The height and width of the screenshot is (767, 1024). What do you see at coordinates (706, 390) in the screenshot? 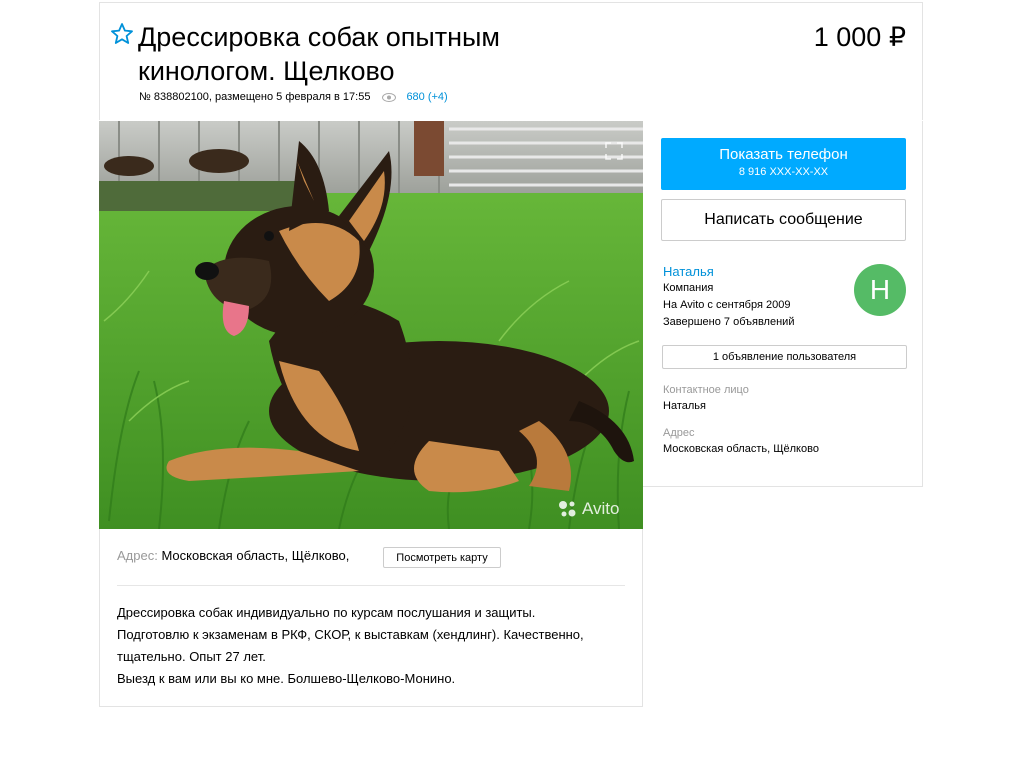
I see `contact-person-label: Контактное лицо` at bounding box center [706, 390].